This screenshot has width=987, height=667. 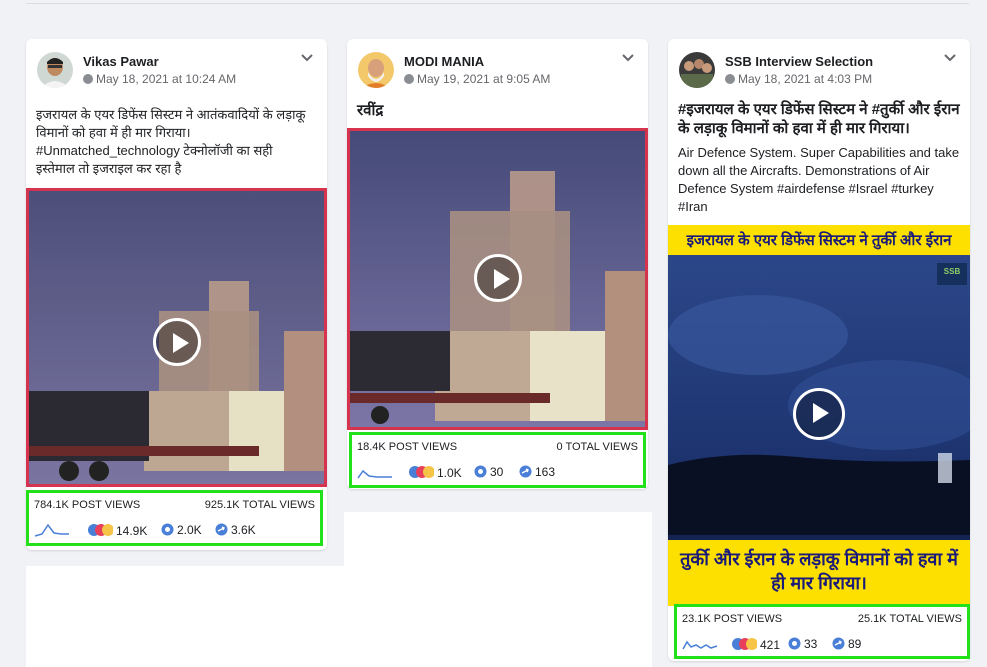 I want to click on post-date: May 19, 2021 at 9:05 AM, so click(x=477, y=79).